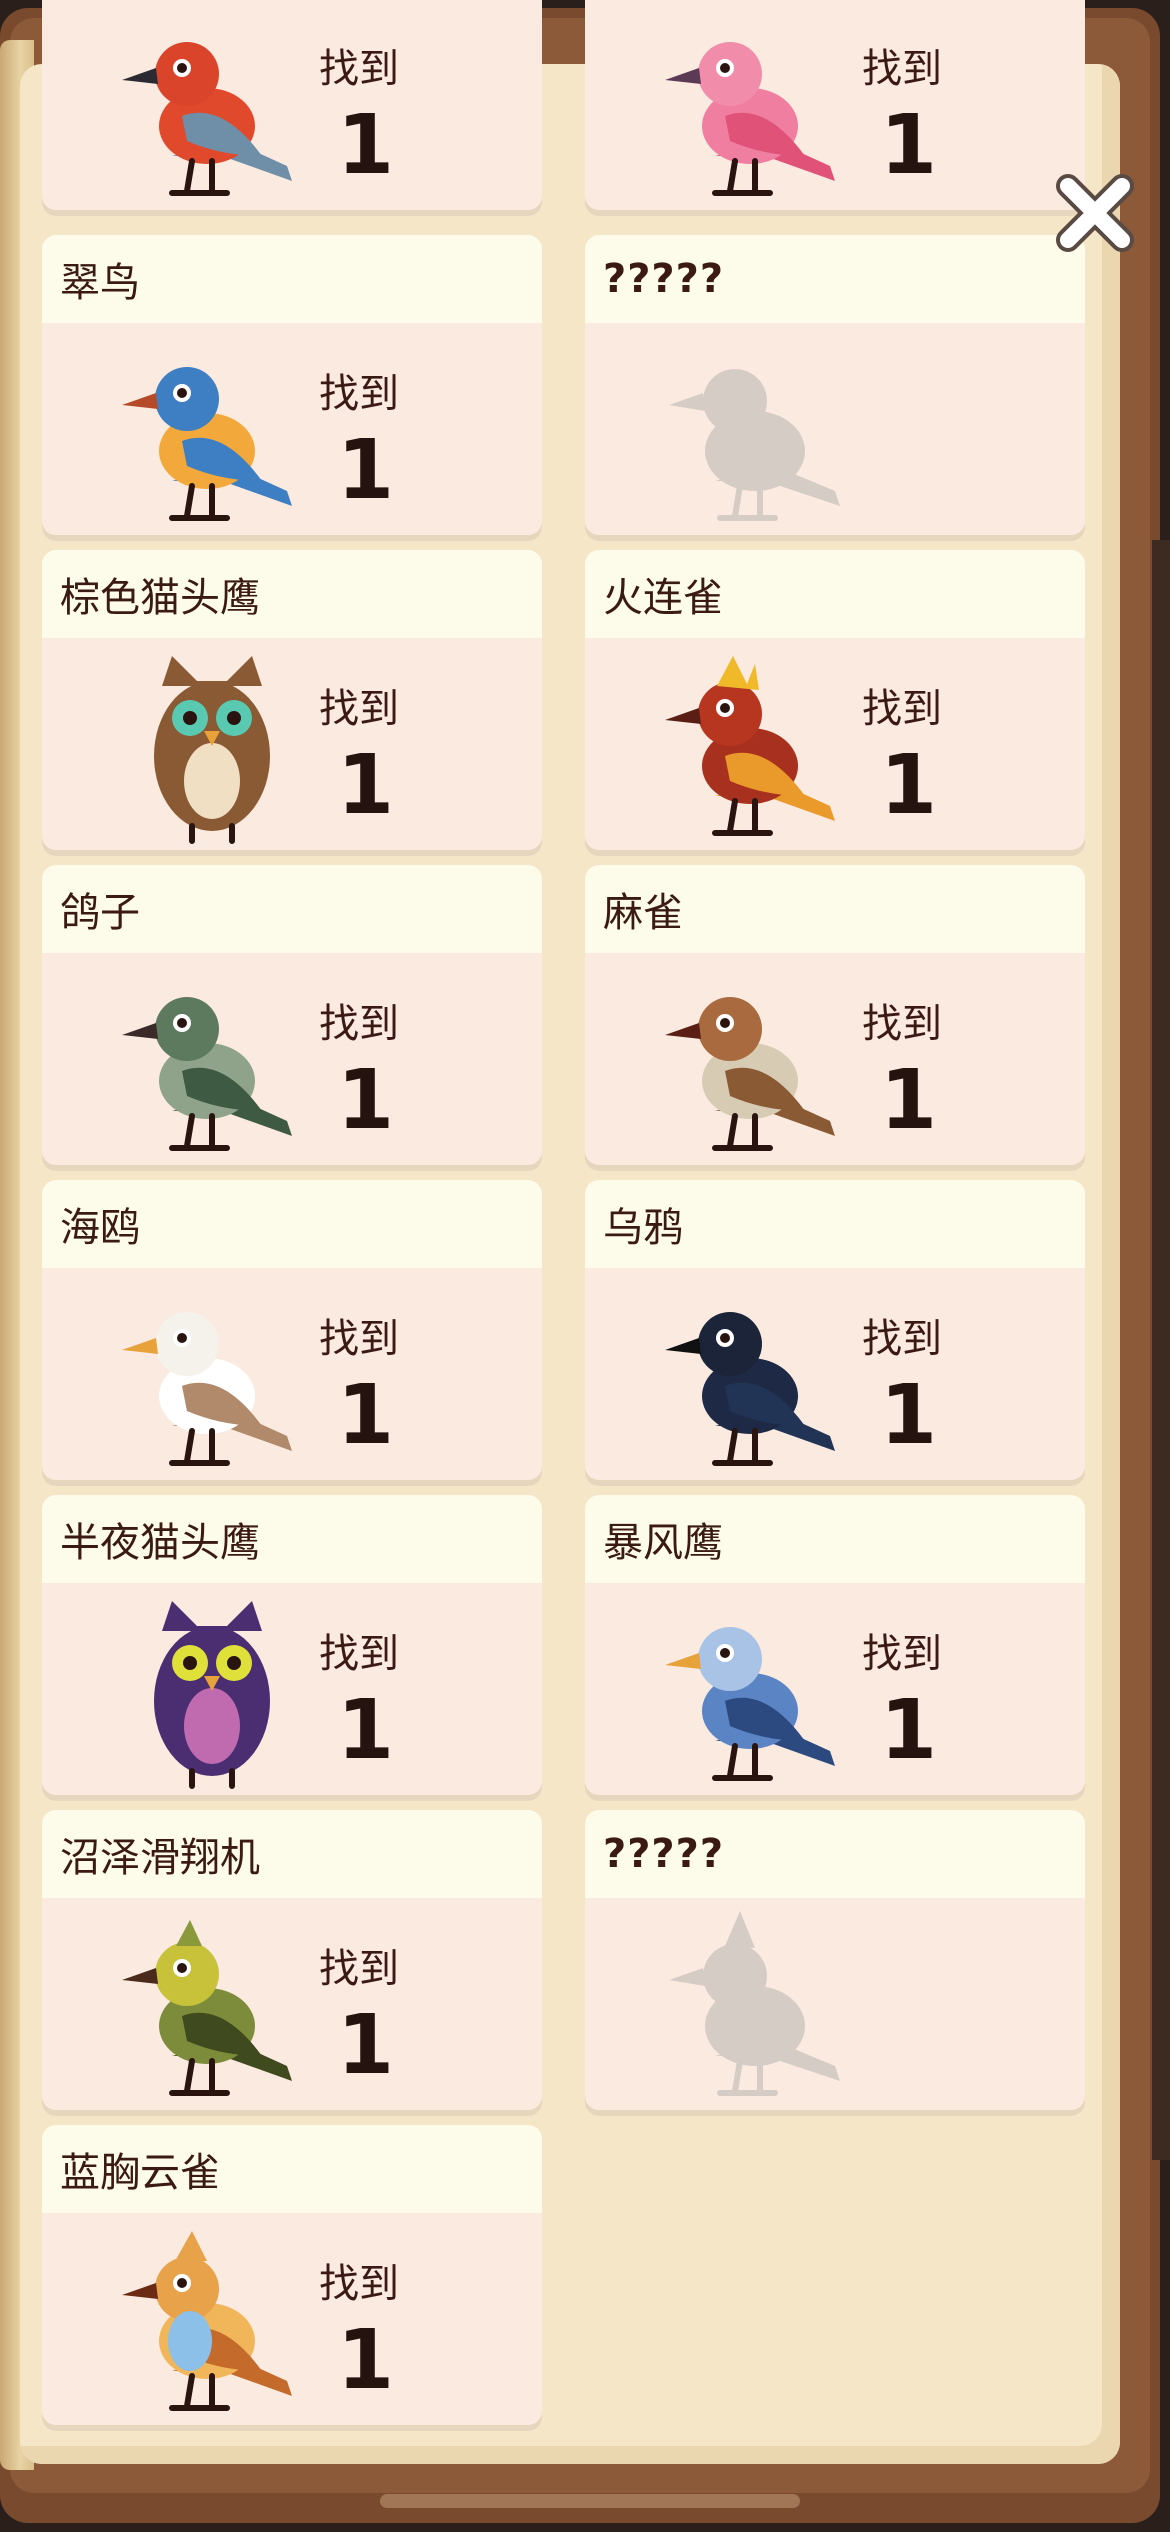 This screenshot has height=2532, width=1170. What do you see at coordinates (755, 431) in the screenshot?
I see `silhouette-bird-icon` at bounding box center [755, 431].